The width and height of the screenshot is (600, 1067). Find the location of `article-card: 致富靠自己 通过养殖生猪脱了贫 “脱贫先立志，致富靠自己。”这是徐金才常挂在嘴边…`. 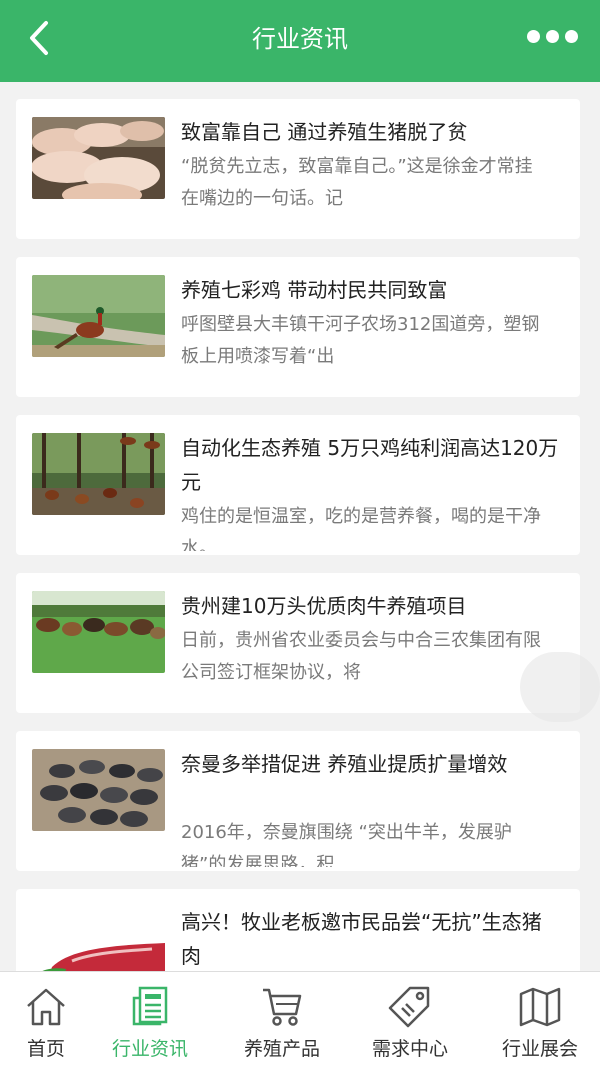

article-card: 致富靠自己 通过养殖生猪脱了贫 “脱贫先立志，致富靠自己。”这是徐金才常挂在嘴边… is located at coordinates (298, 169).